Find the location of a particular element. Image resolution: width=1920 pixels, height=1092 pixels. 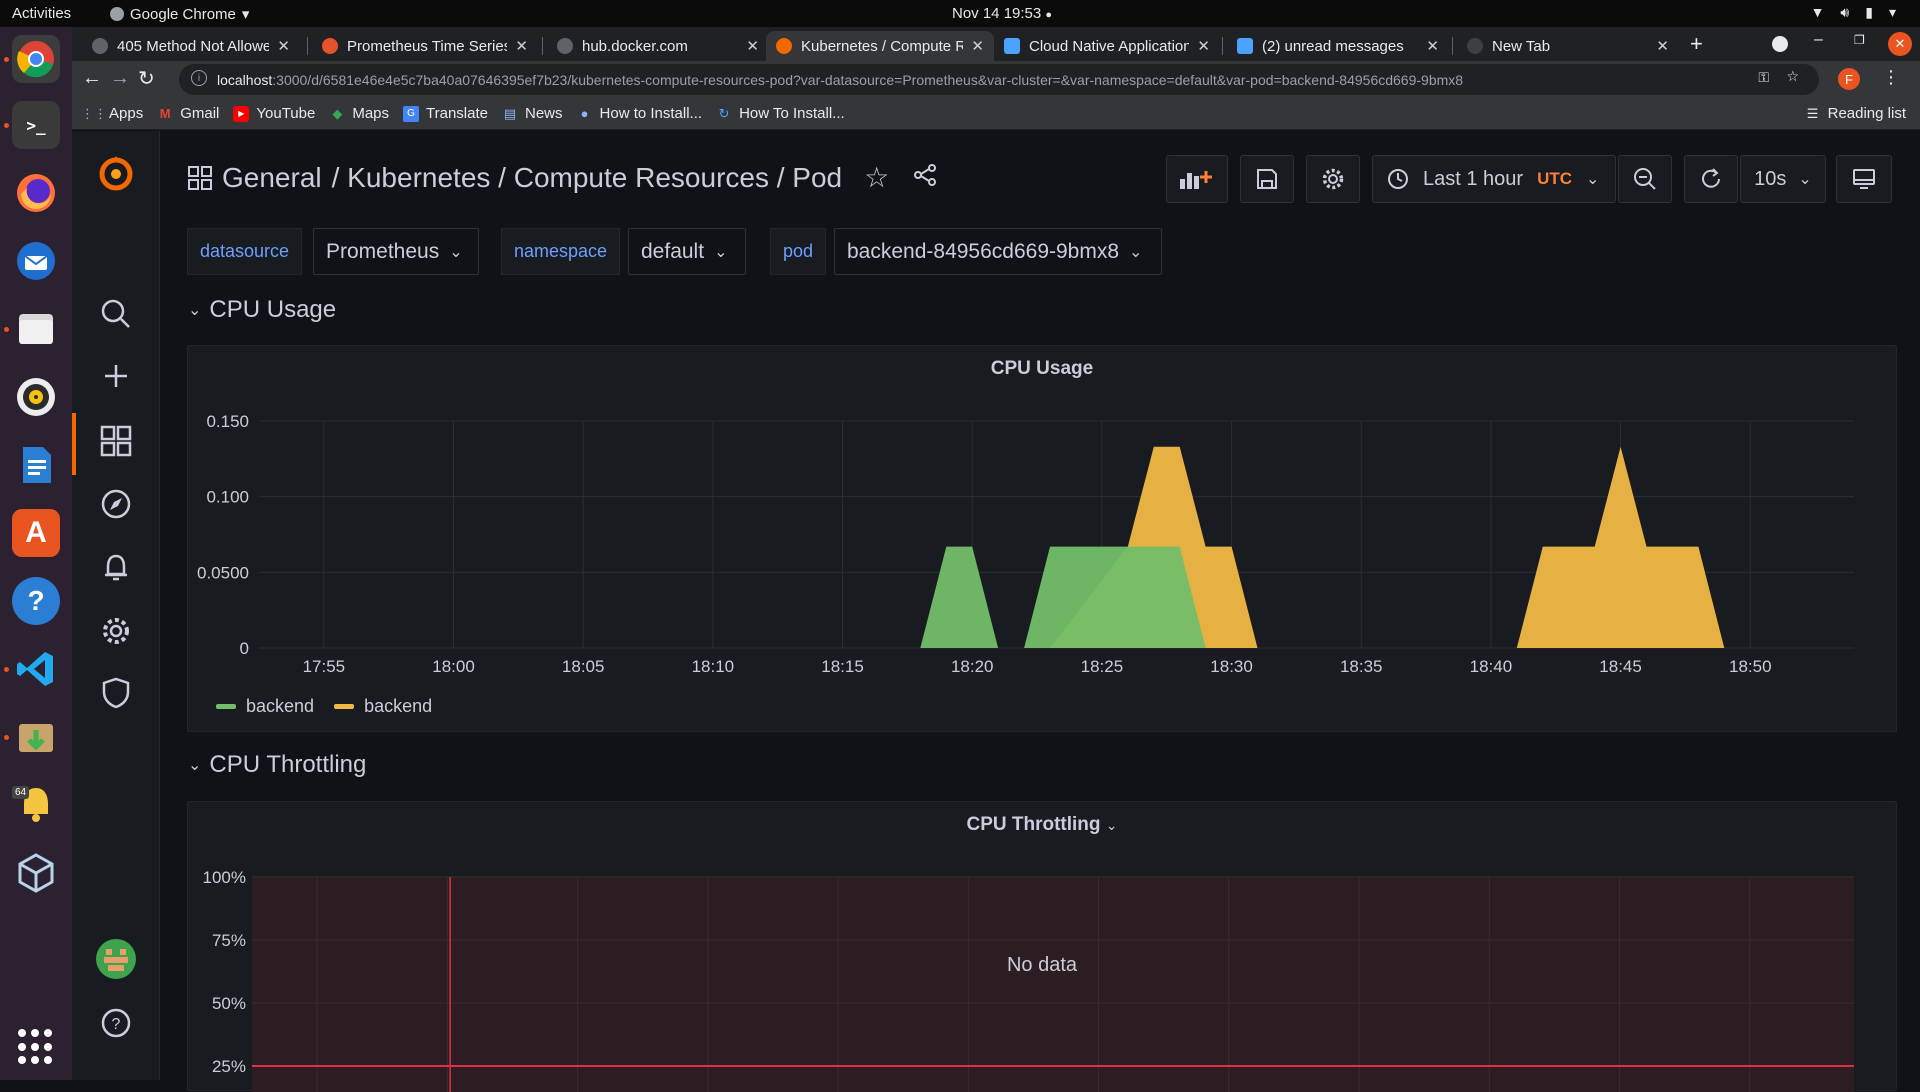

add-panel-icon is located at coordinates (1196, 180).